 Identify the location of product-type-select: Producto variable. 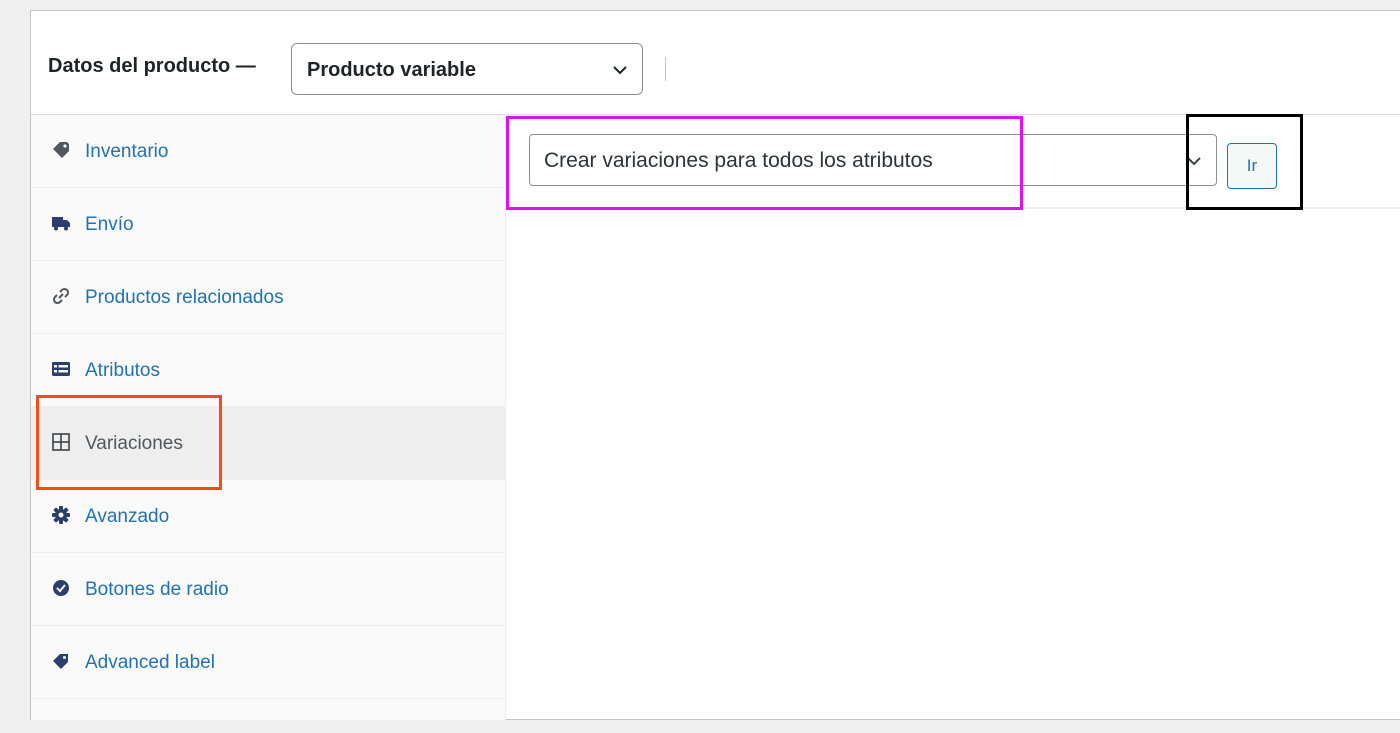
(467, 69).